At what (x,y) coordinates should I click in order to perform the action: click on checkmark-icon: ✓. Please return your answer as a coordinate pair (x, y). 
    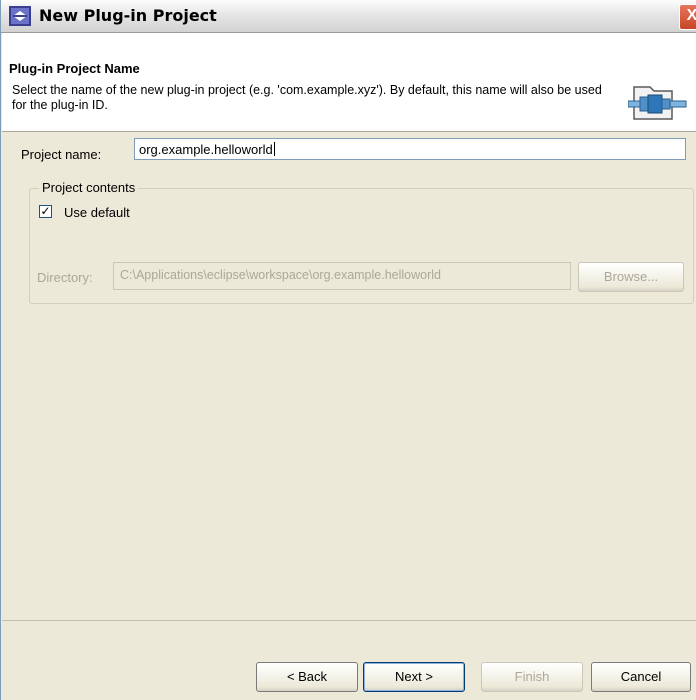
    Looking at the image, I should click on (45, 211).